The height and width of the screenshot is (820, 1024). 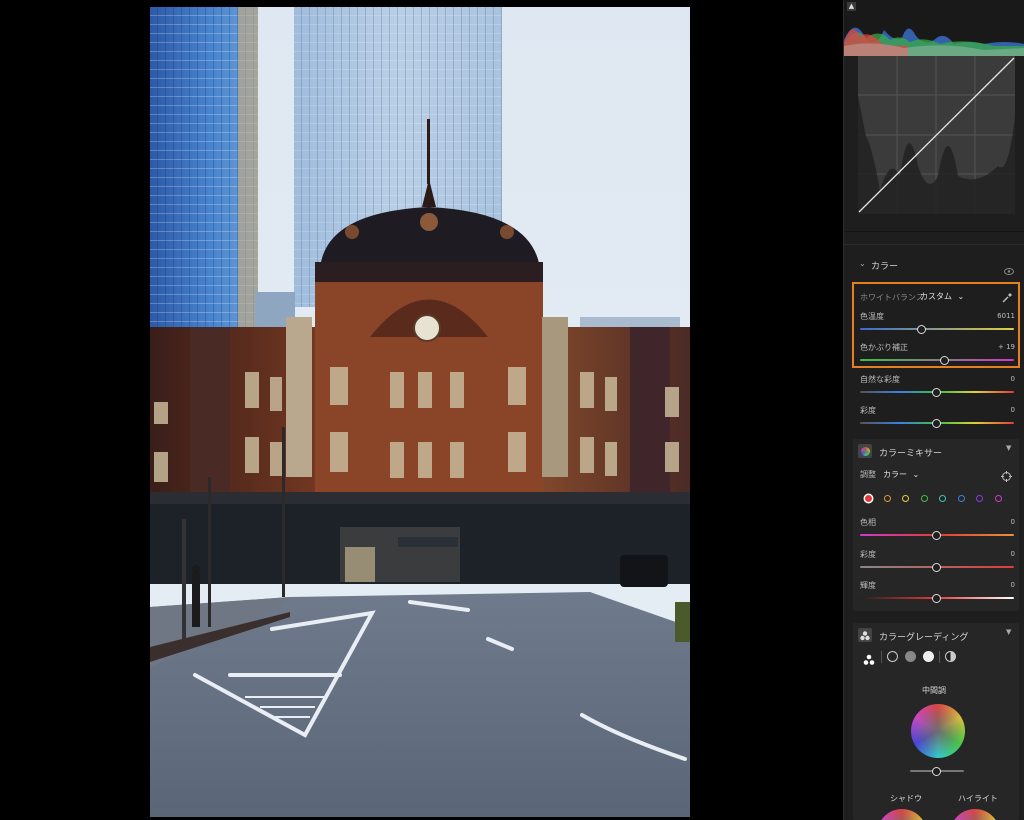 I want to click on tone-curve-plot, so click(x=936, y=135).